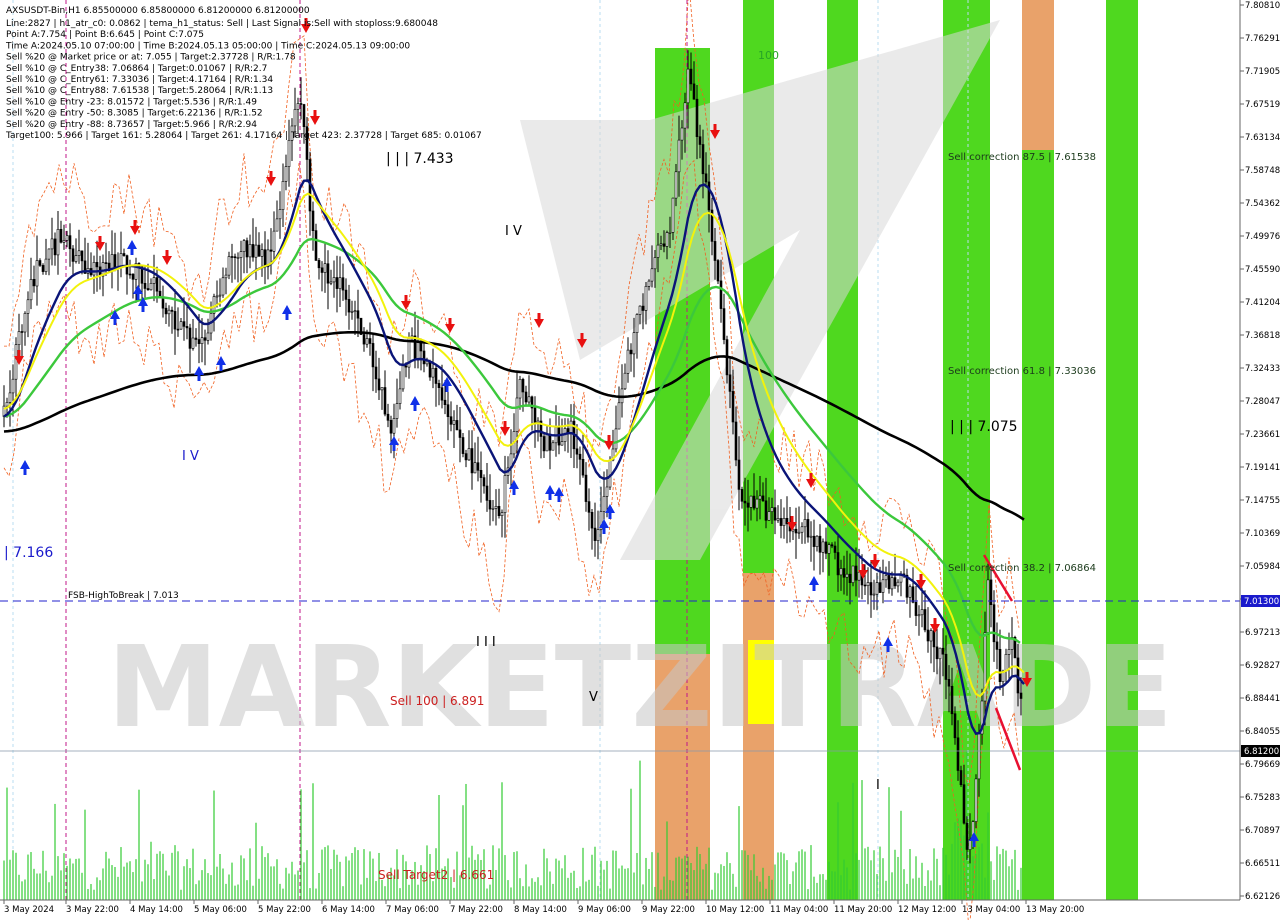 This screenshot has height=924, width=1280. Describe the element at coordinates (799, 910) in the screenshot. I see `x-tick-label: 11 May 04:00` at that location.